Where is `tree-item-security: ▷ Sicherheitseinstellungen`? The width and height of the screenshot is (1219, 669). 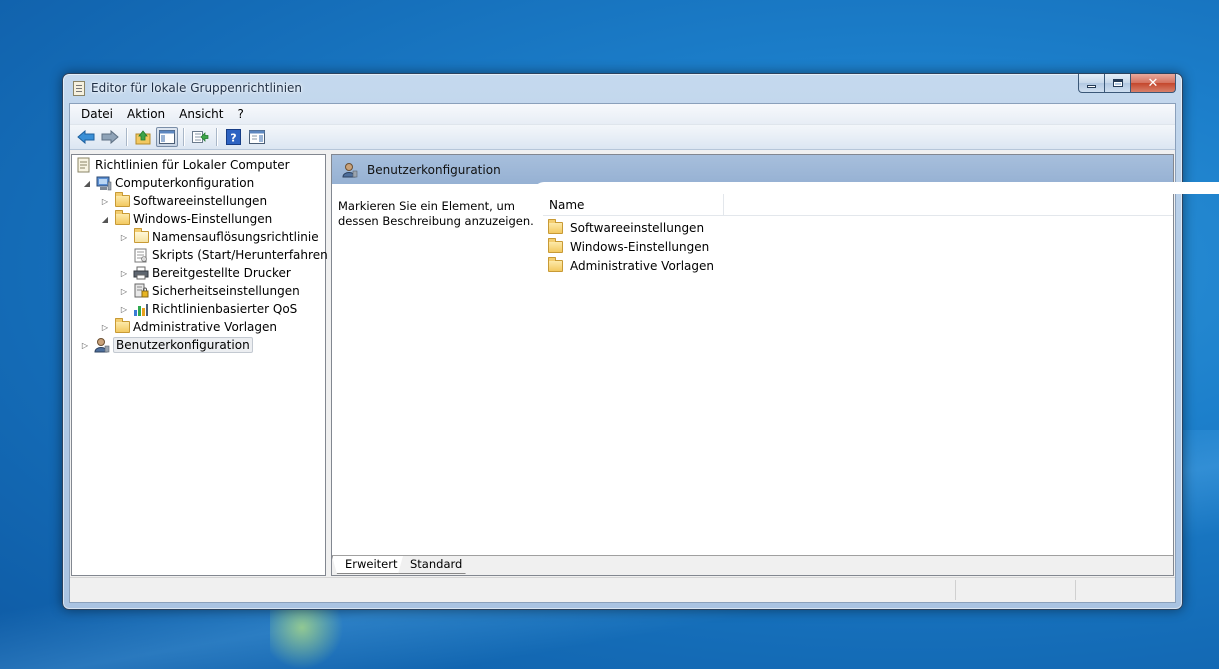 tree-item-security: ▷ Sicherheitseinstellungen is located at coordinates (209, 291).